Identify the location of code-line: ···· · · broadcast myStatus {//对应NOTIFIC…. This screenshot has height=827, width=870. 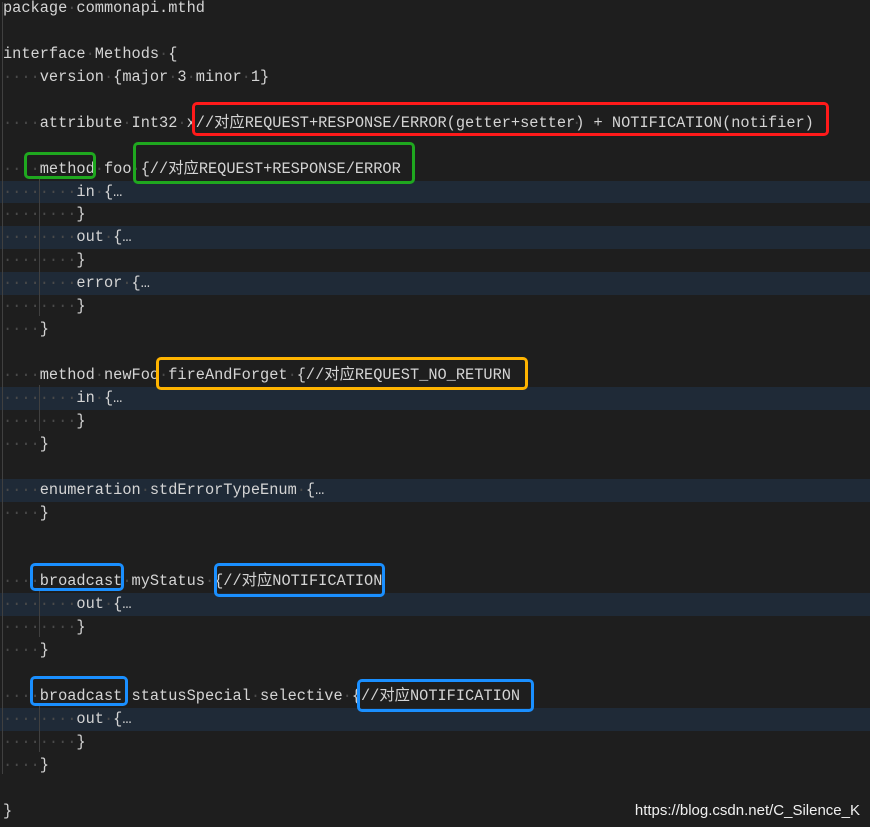
(435, 581).